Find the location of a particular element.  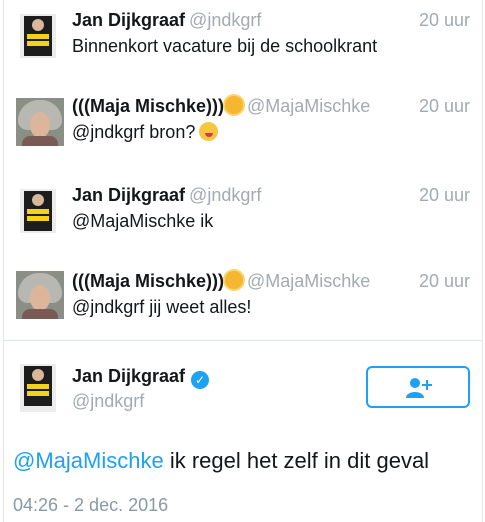

verified-badge-icon: ✓ is located at coordinates (200, 380).